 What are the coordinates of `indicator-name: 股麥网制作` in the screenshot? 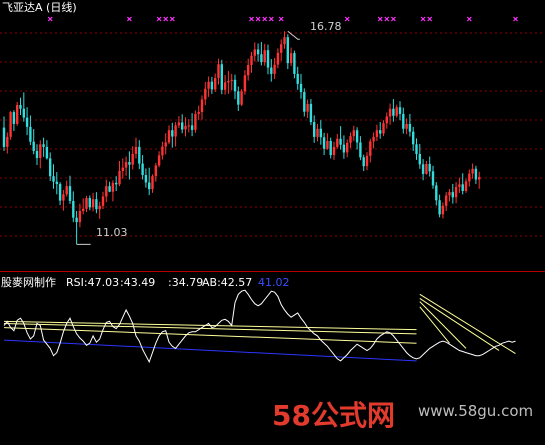 It's located at (28, 282).